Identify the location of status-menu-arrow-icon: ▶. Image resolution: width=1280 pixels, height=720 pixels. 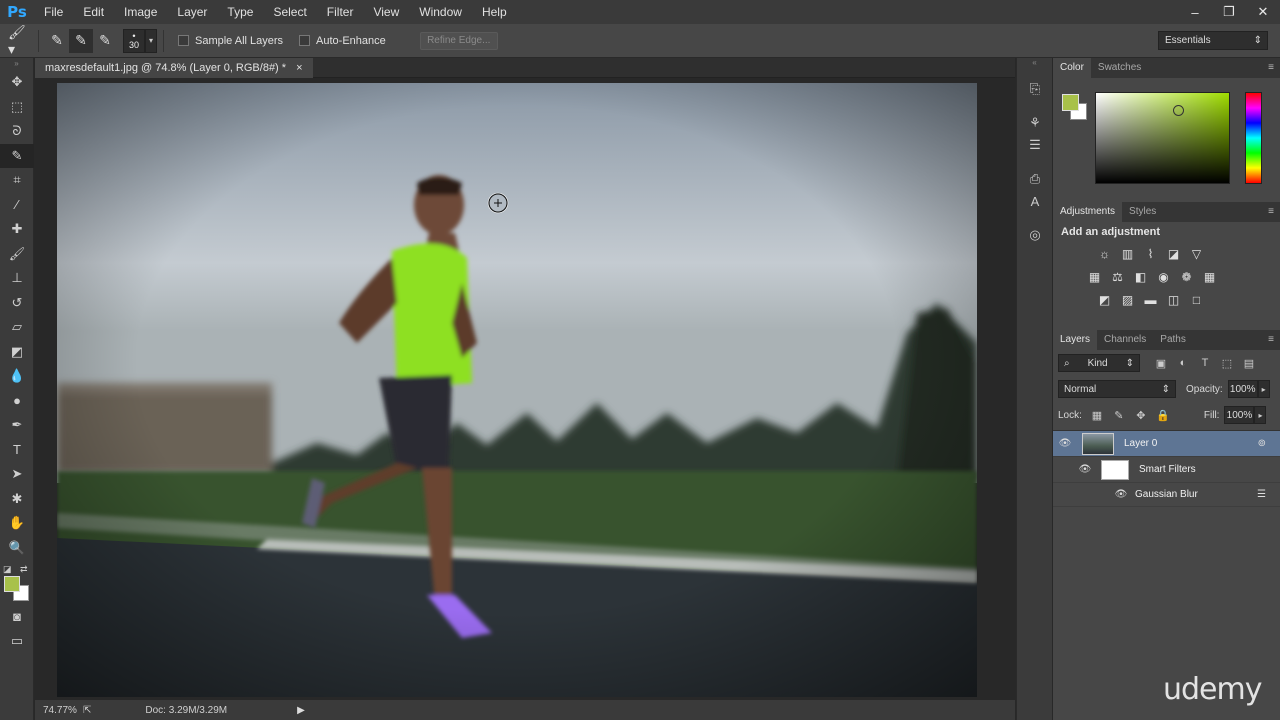
(301, 710).